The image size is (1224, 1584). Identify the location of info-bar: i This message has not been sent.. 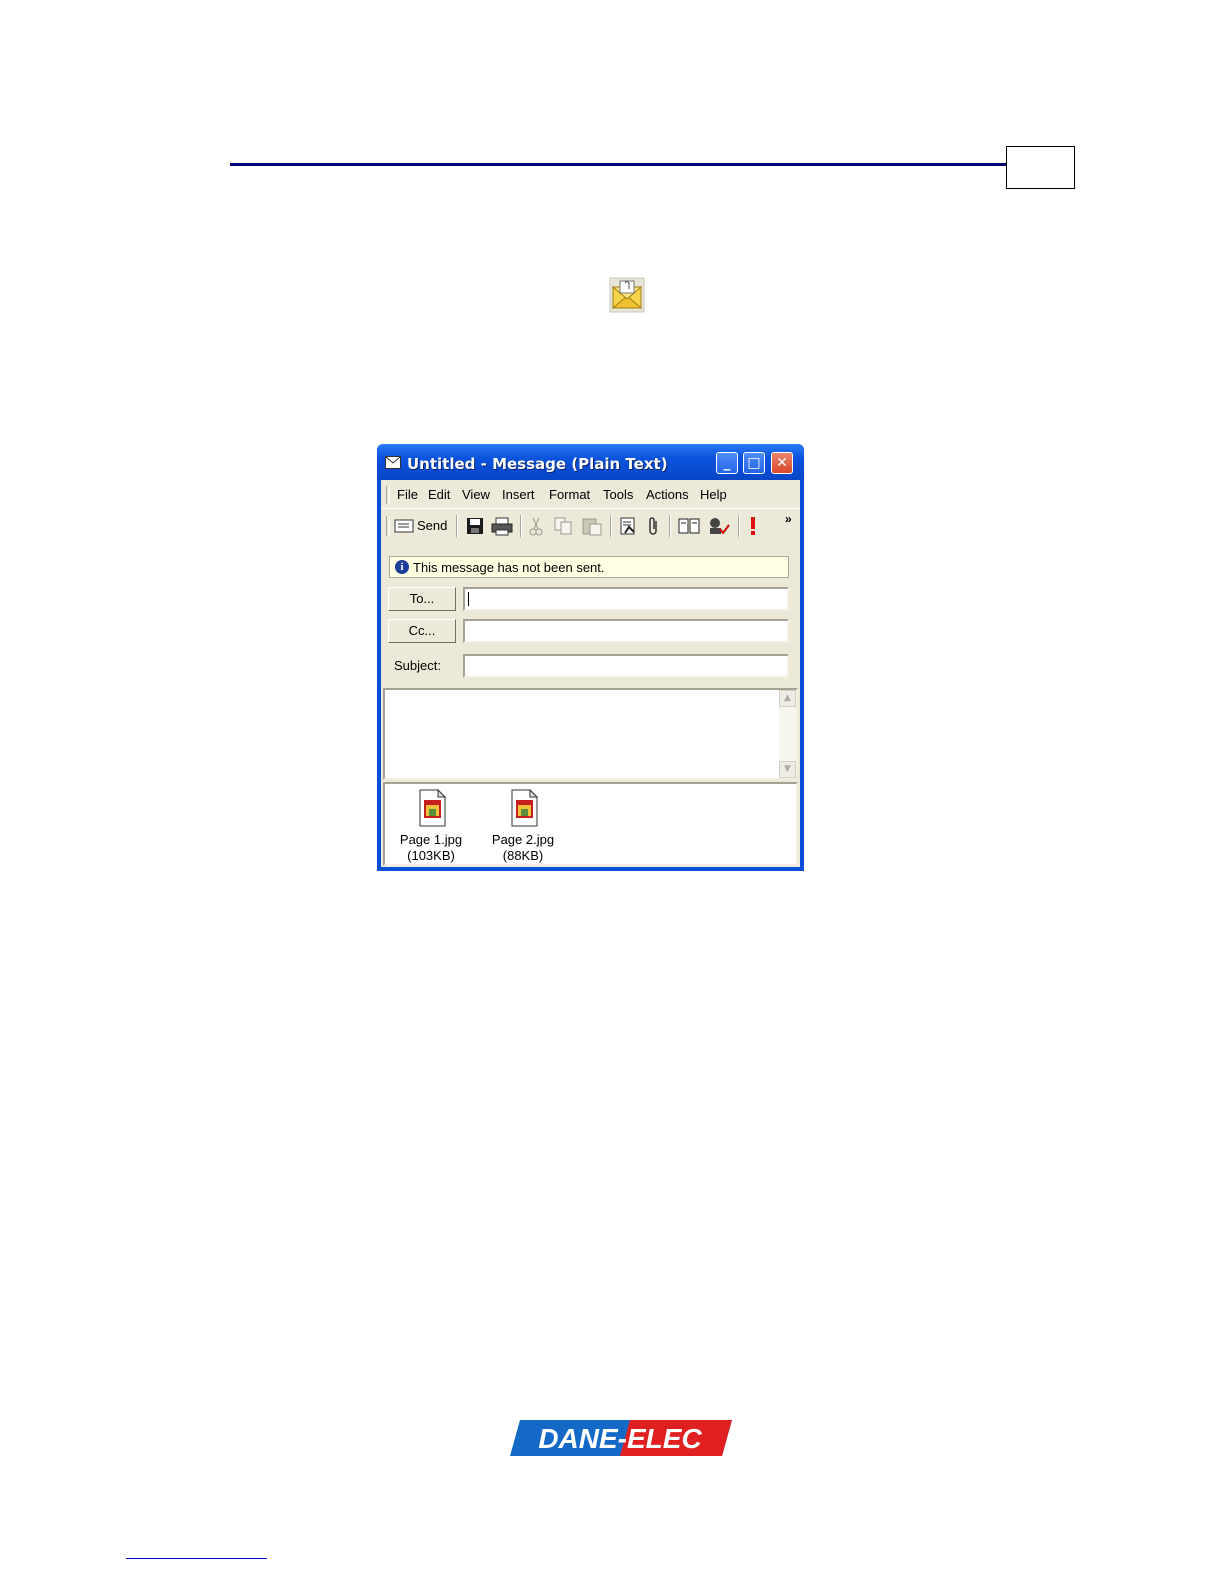
(589, 567).